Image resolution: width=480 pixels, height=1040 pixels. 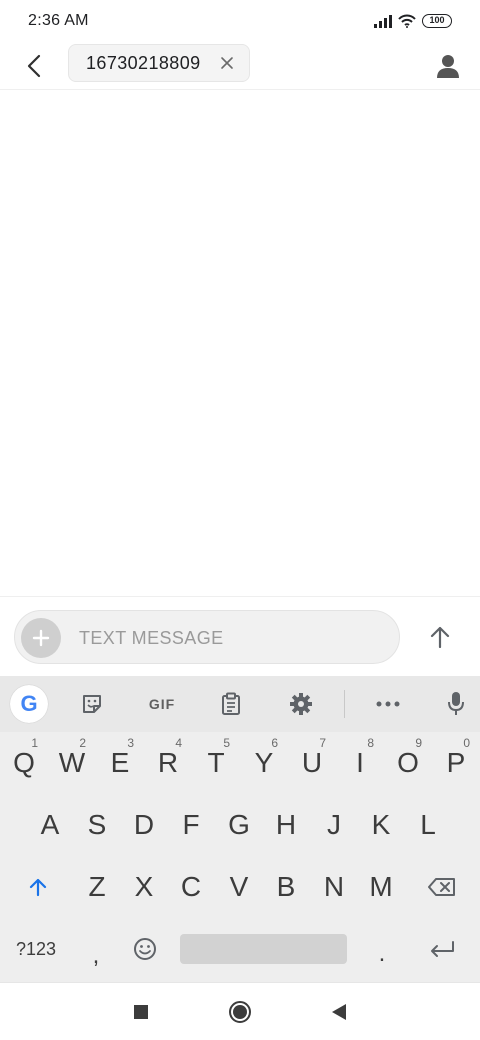 I want to click on key-row-1: Q1 W2 E3 R4 T5 Y6 U7 I8 O9 P0, so click(x=240, y=763).